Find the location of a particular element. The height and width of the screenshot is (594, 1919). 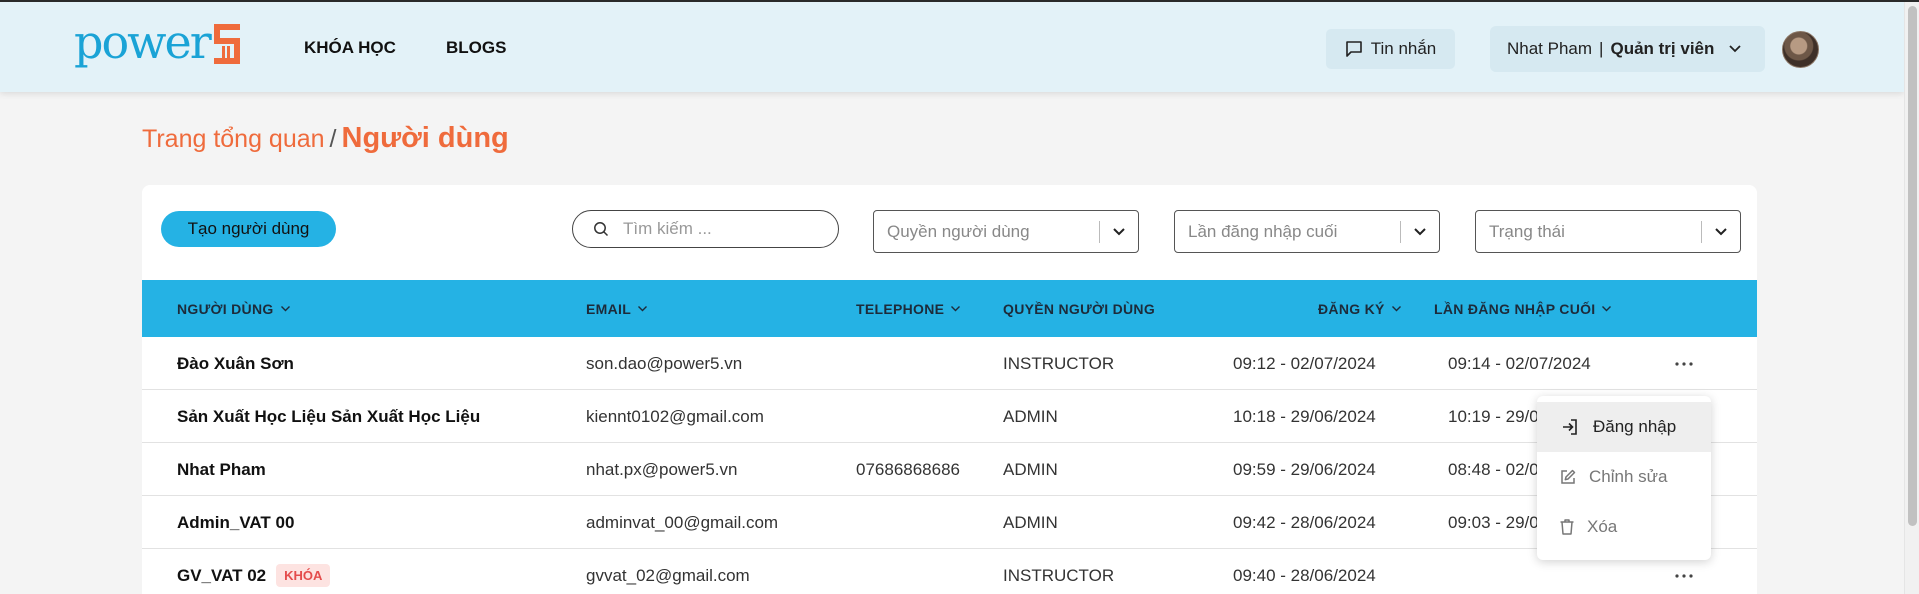

menu-item-delete: Xóa is located at coordinates (1624, 527).